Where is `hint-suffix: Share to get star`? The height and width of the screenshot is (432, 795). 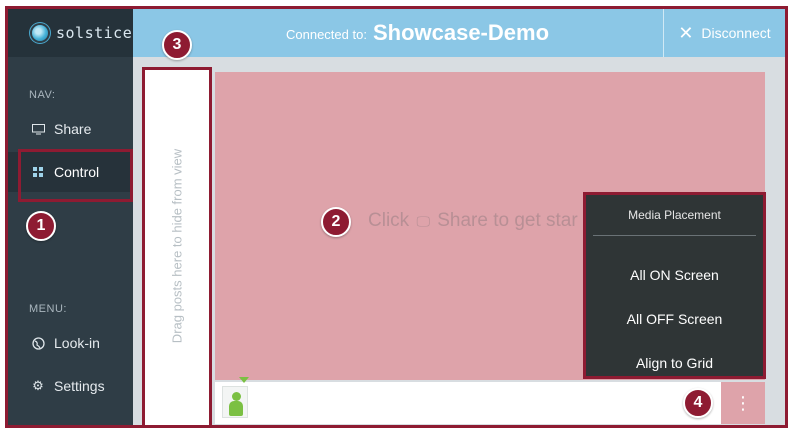
hint-suffix: Share to get star is located at coordinates (507, 220).